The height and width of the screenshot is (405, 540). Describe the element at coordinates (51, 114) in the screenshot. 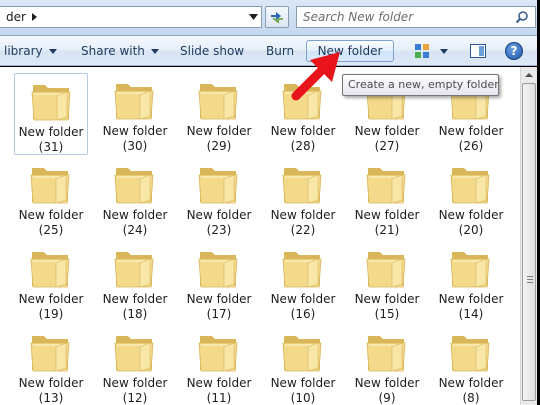

I see `folder-item: New folder (31)` at that location.